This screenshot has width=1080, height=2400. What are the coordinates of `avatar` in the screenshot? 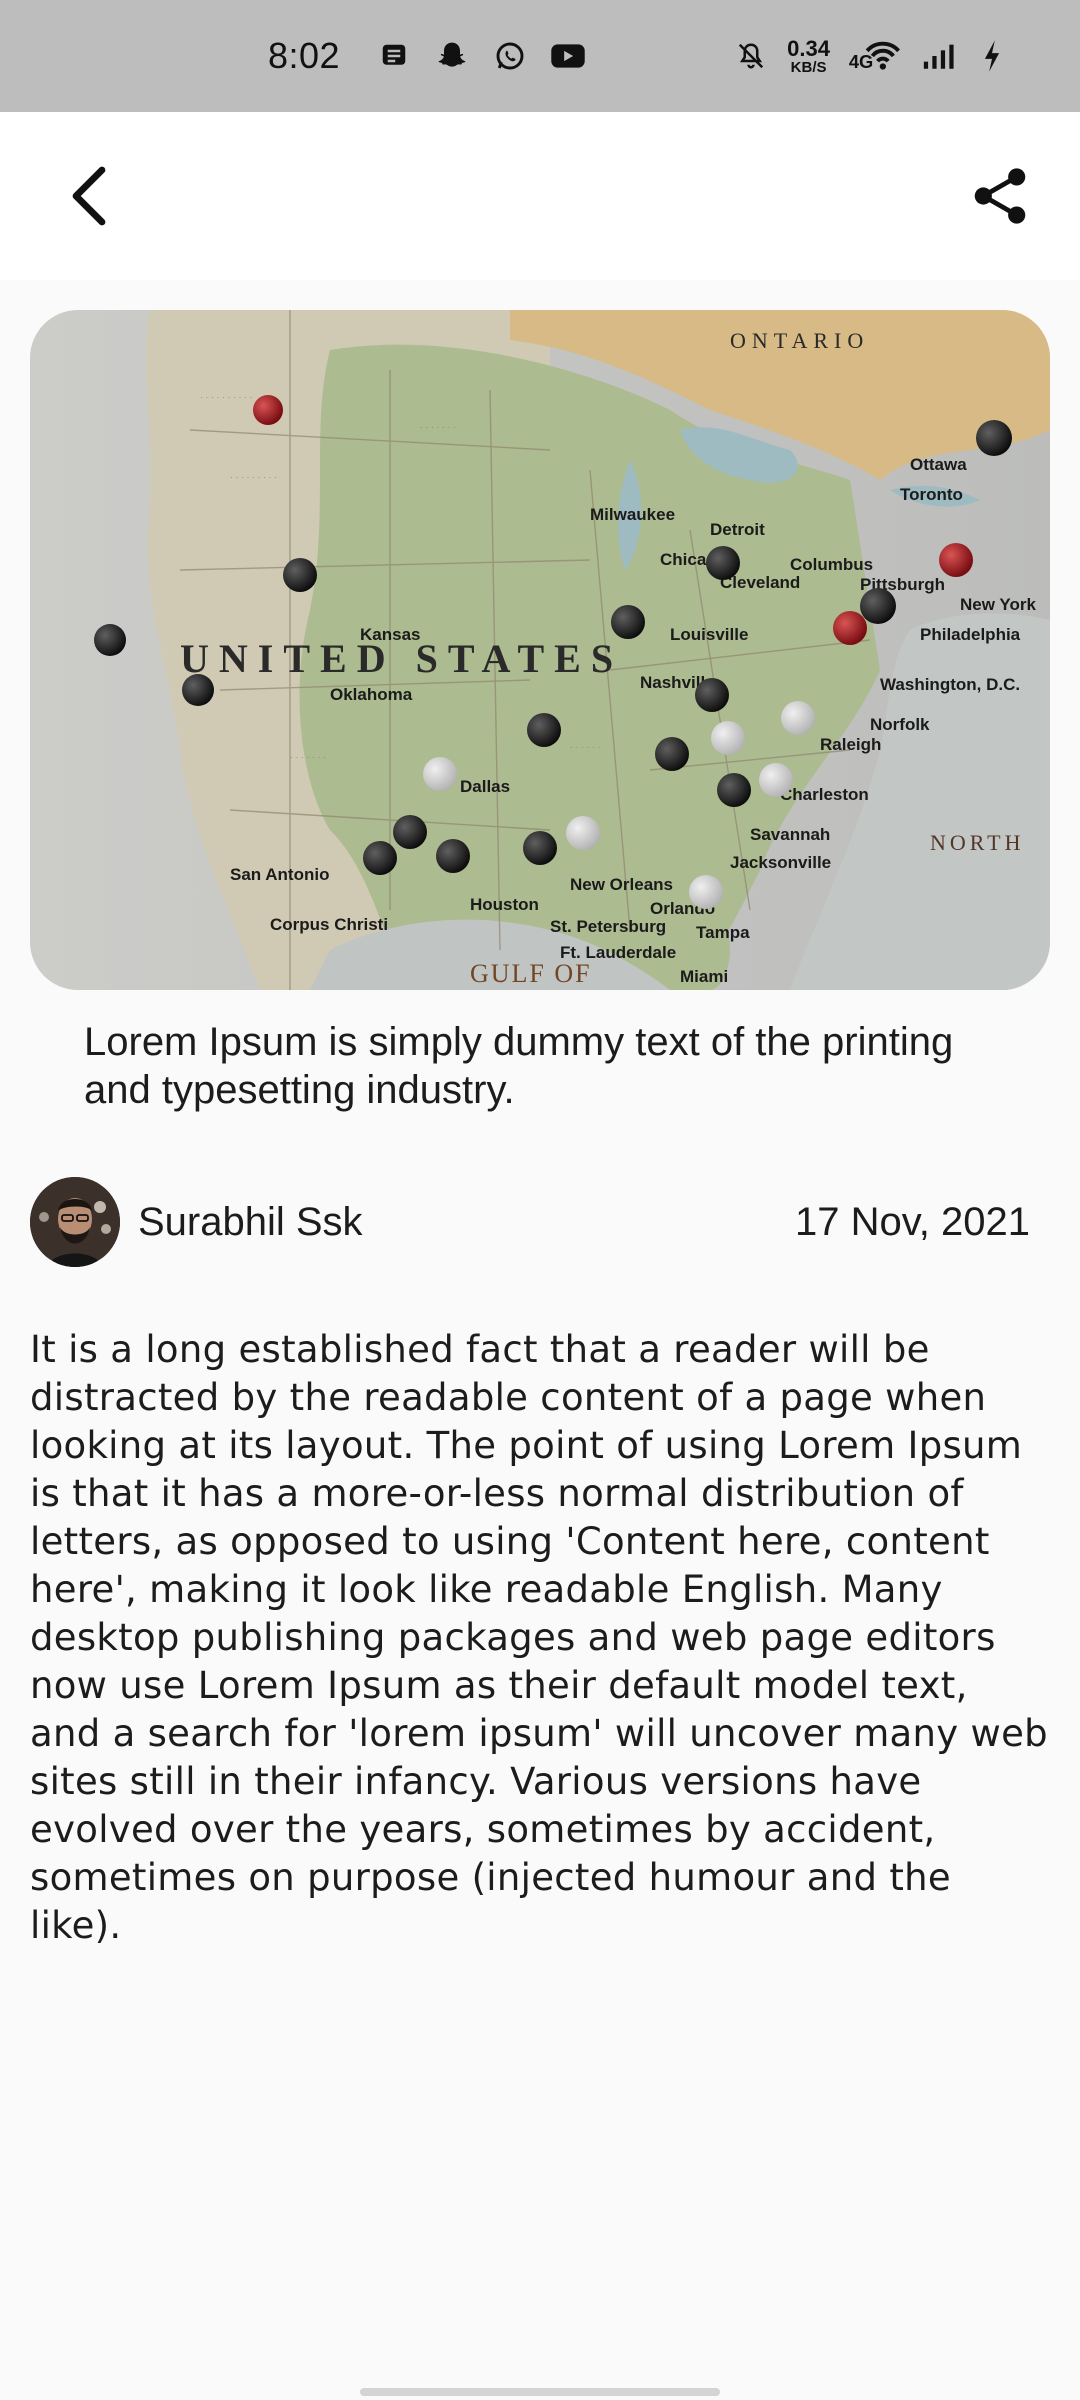 It's located at (75, 1222).